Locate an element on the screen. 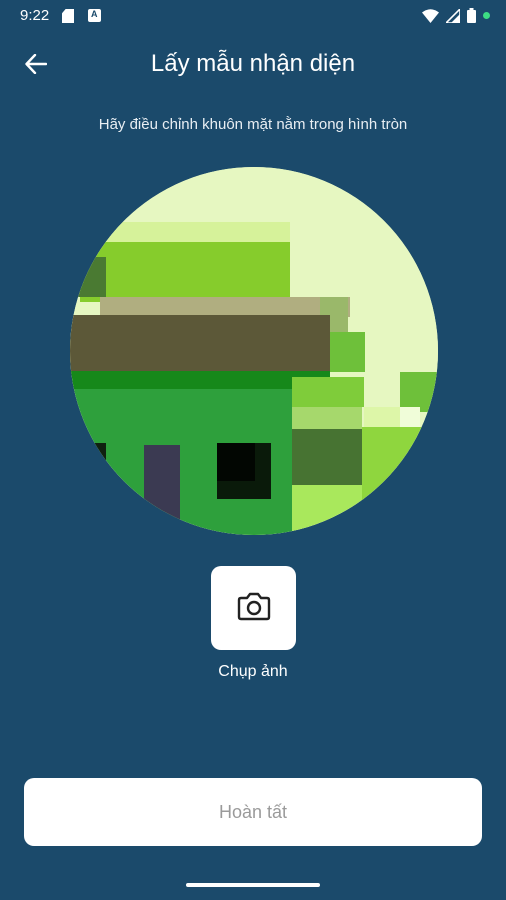 This screenshot has height=900, width=506. status-left-icons is located at coordinates (81, 16).